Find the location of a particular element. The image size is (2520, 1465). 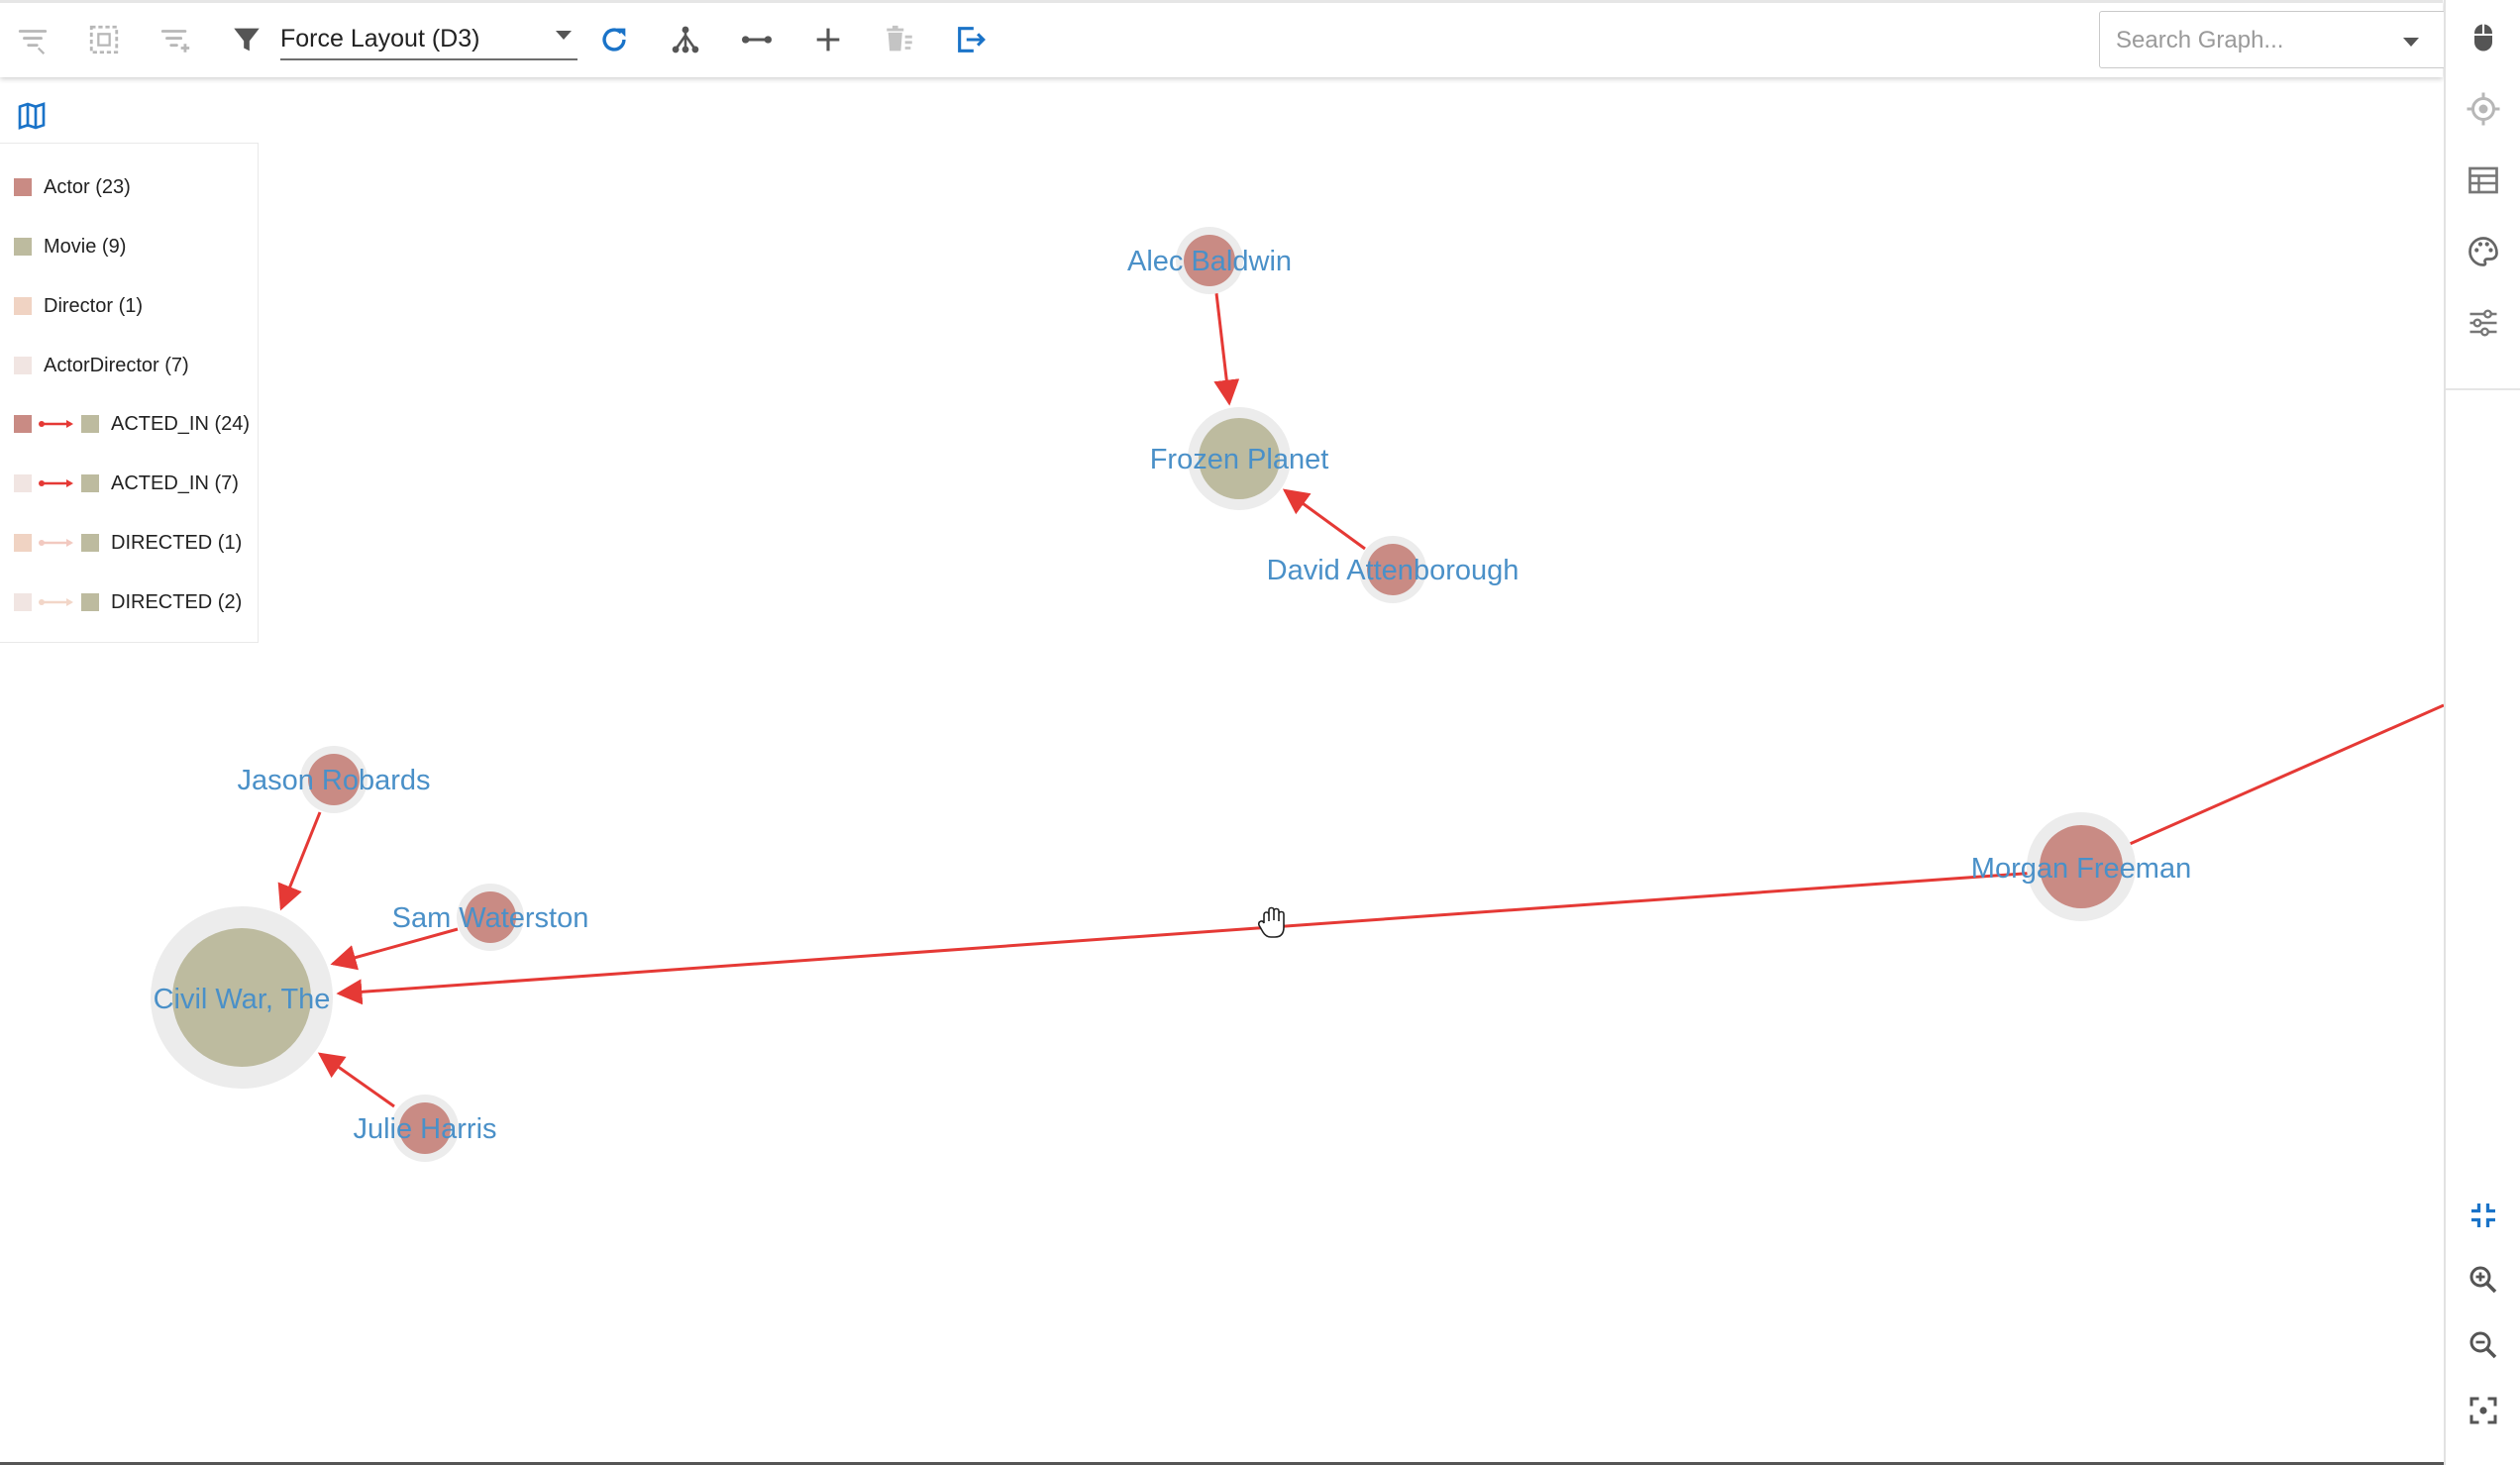

hierarchy-icon is located at coordinates (685, 39).